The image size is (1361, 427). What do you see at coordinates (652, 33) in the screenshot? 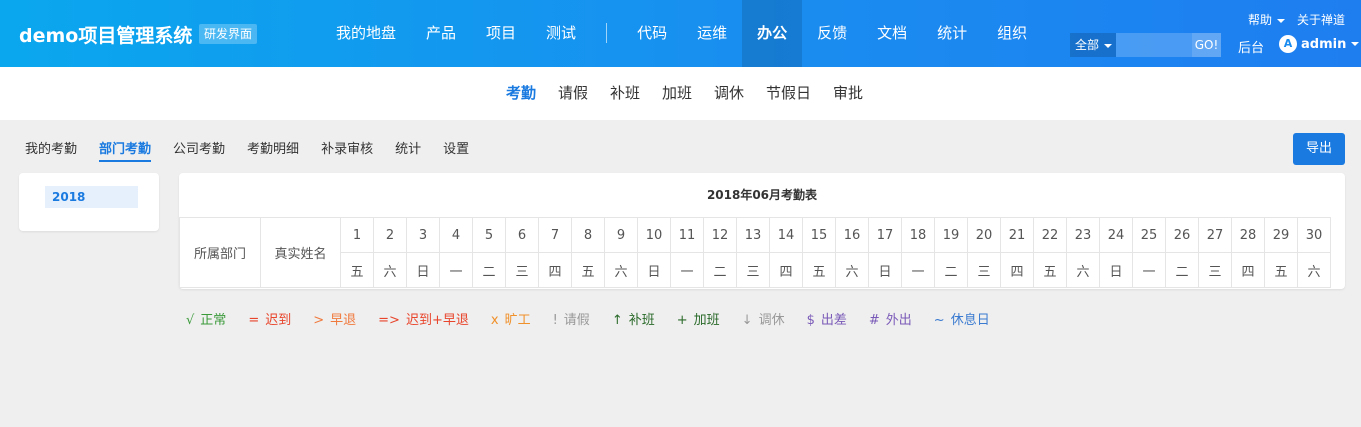
I see `nav-item: 代码` at bounding box center [652, 33].